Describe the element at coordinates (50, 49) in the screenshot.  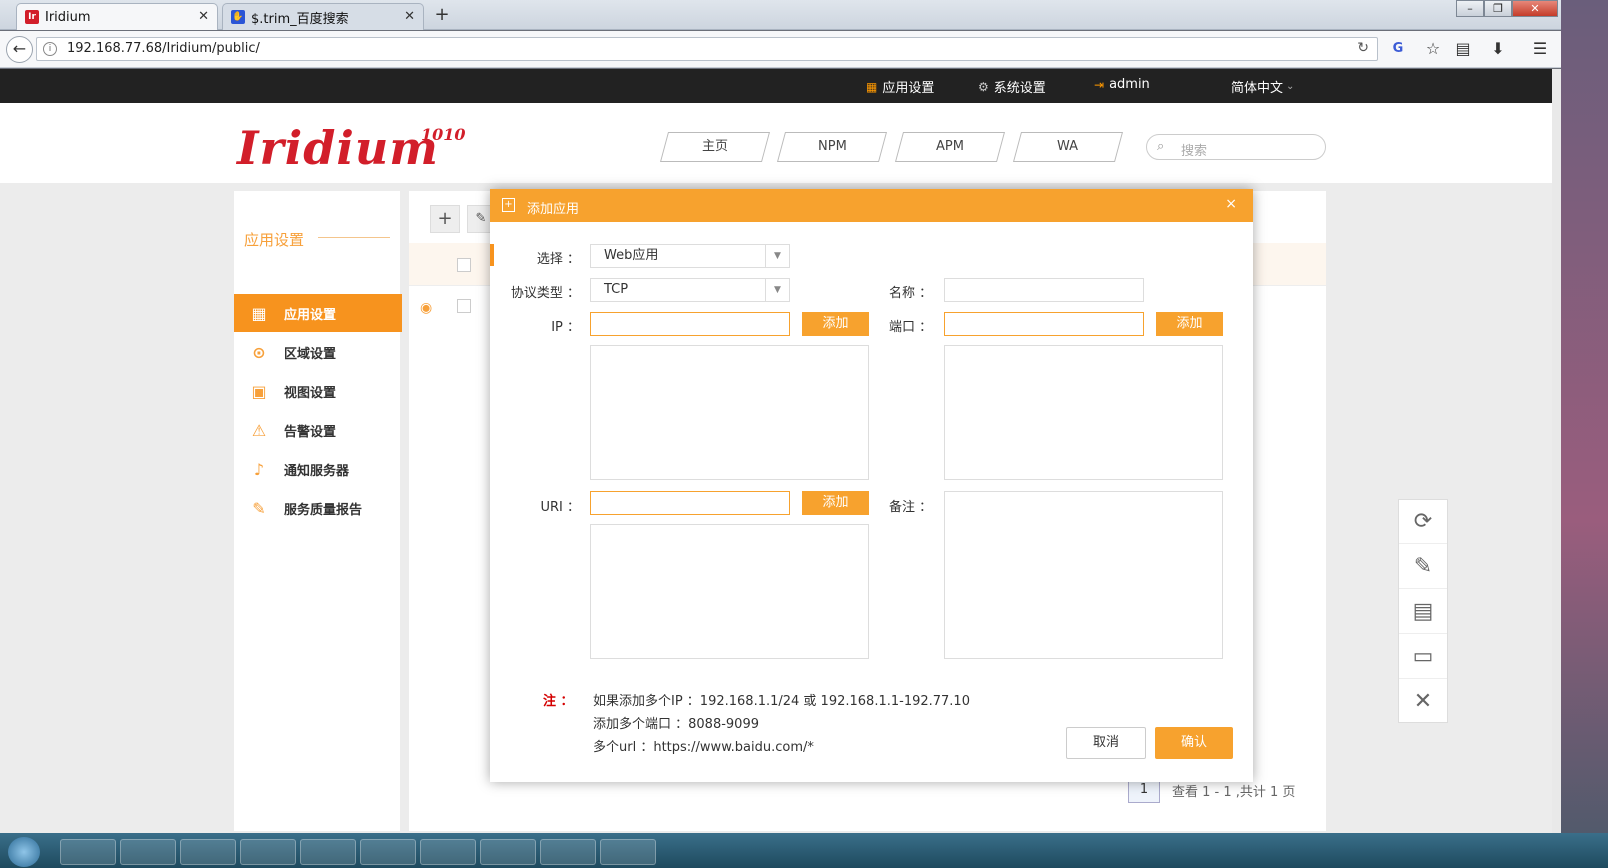
I see `info-icon: i` at that location.